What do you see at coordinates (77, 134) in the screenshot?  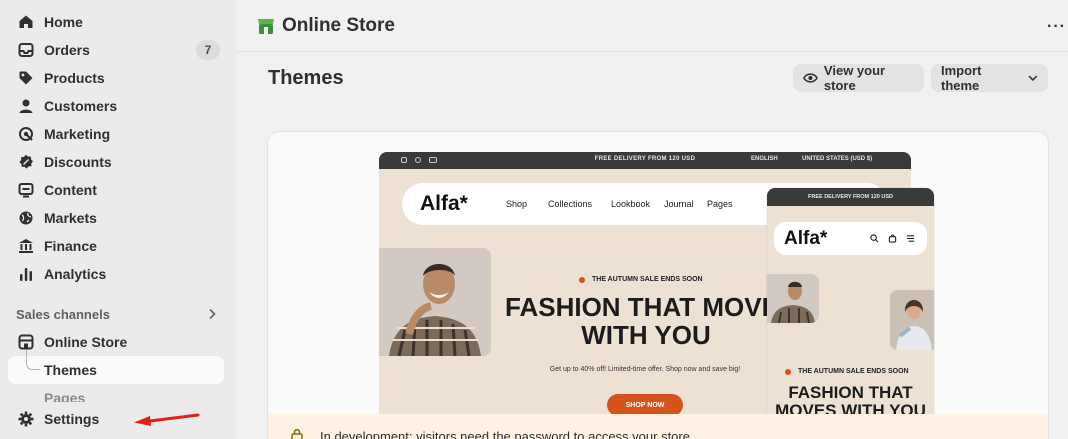 I see `sidebar-item-label: Marketing` at bounding box center [77, 134].